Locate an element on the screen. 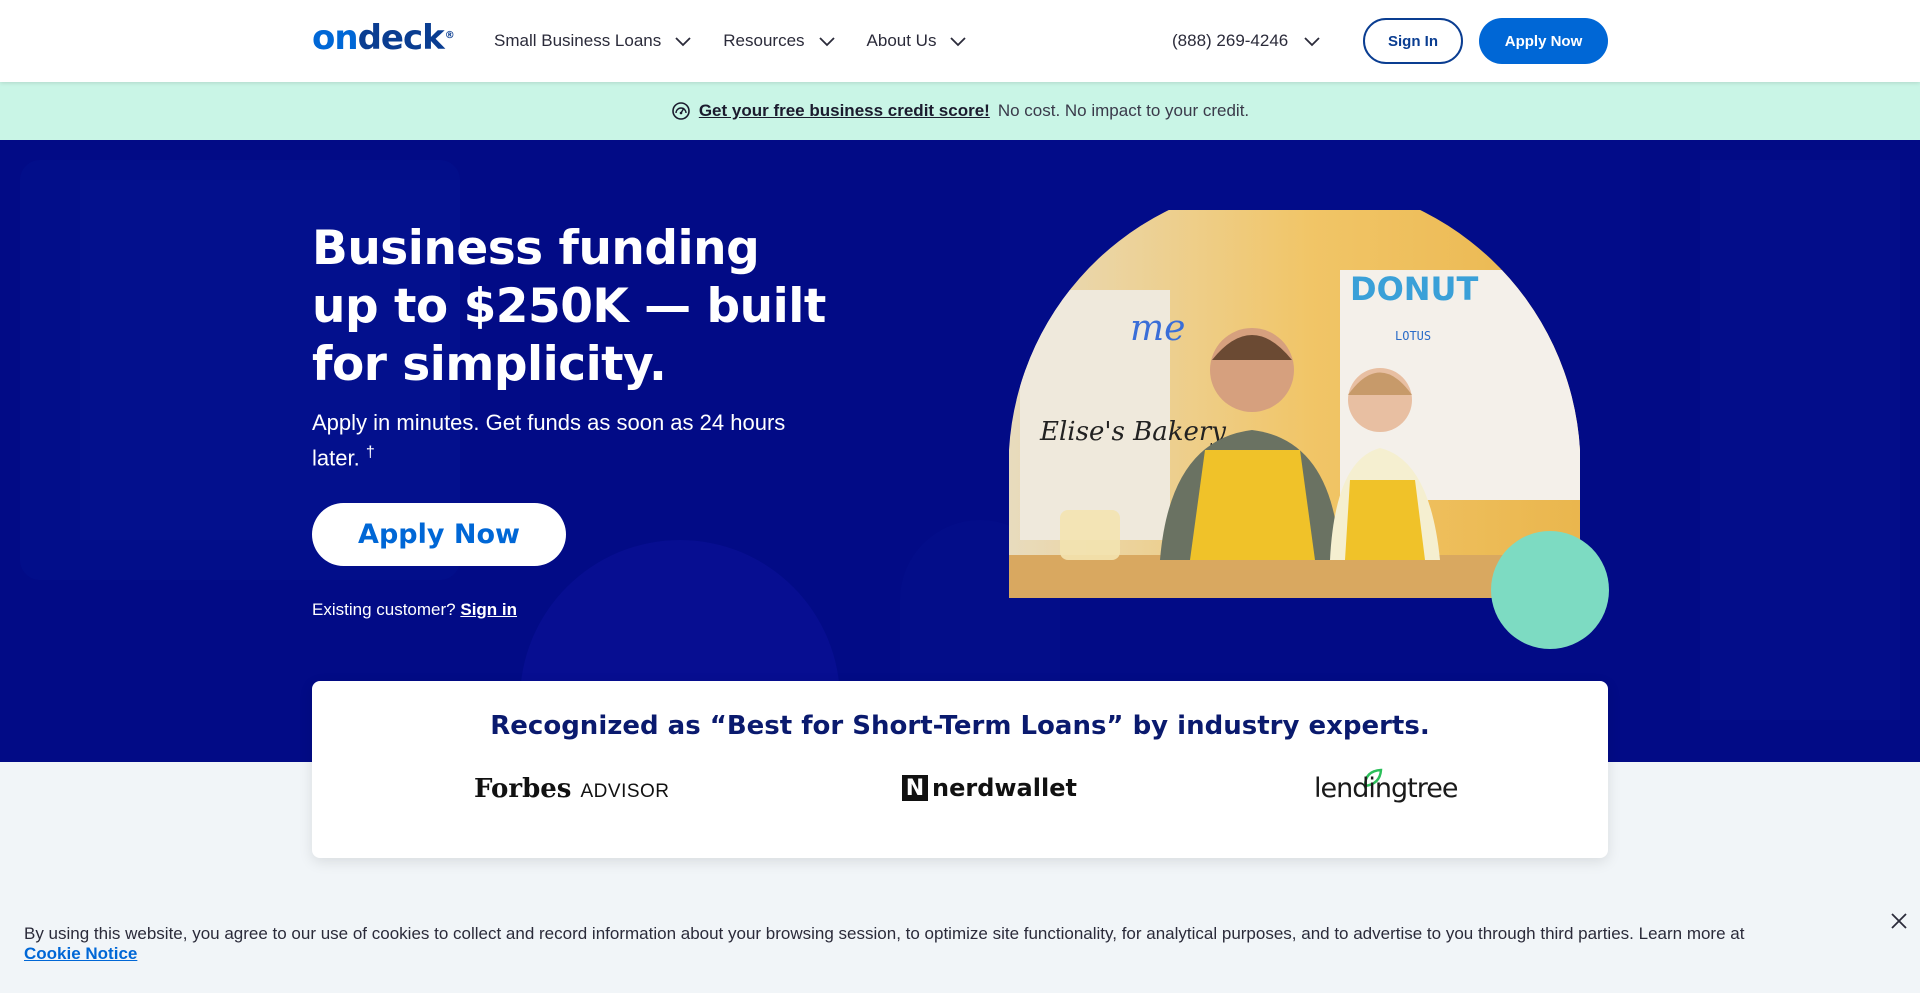 This screenshot has height=993, width=1920. hero-photo: DONUT me LOTUS Elise's Bakery is located at coordinates (1309, 429).